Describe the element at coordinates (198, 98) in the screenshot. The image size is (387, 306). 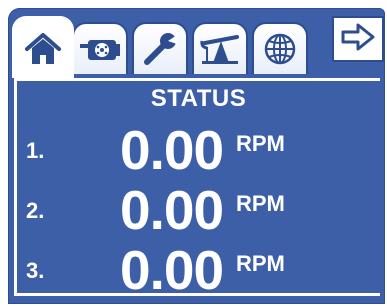
I see `status-title: STATUS` at that location.